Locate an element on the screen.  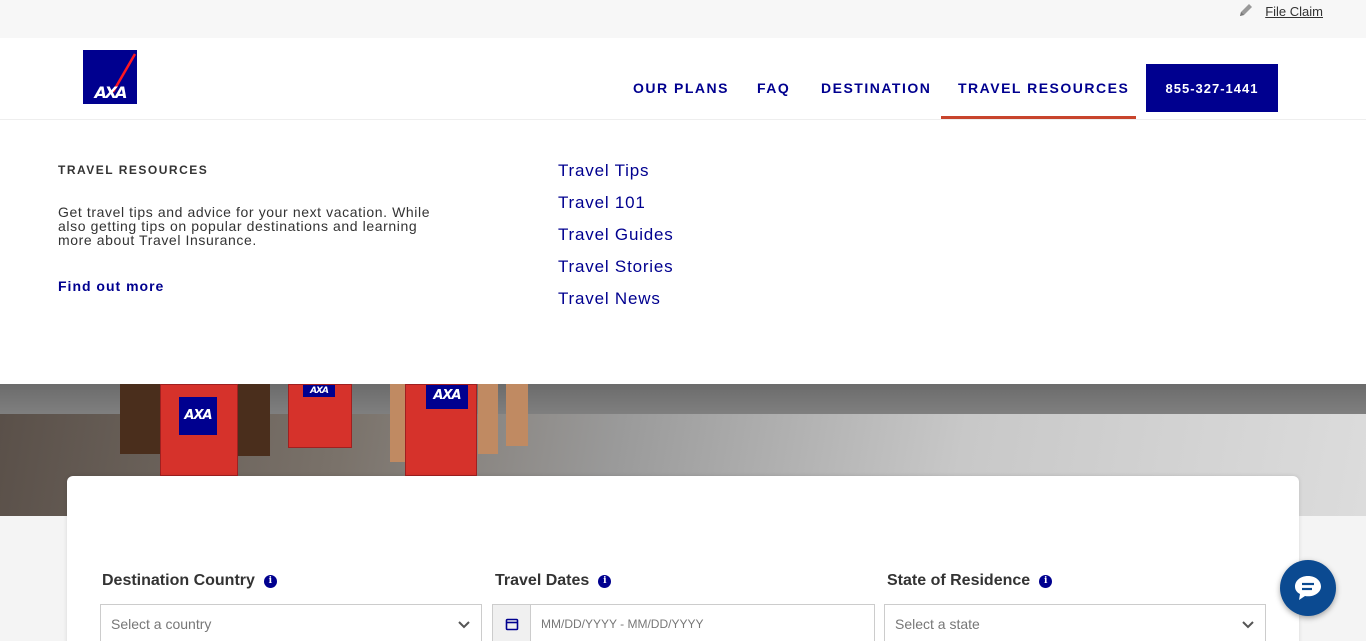
menu-link-travel-tips: Travel Tips is located at coordinates (616, 177).